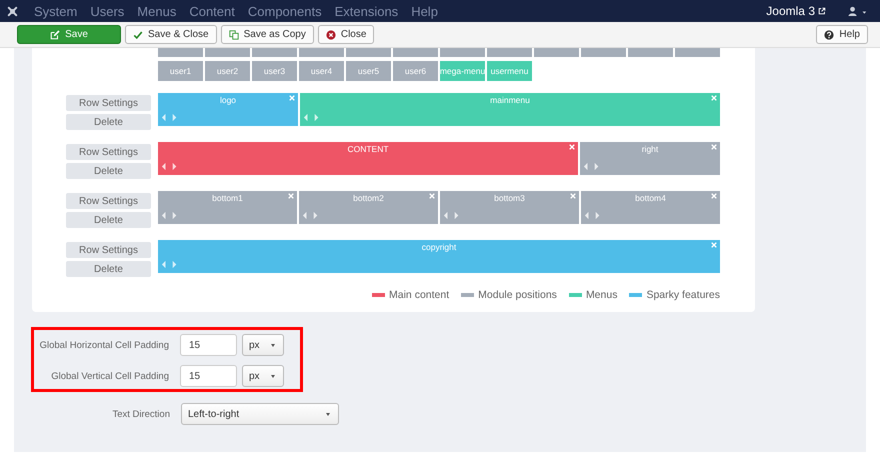  What do you see at coordinates (346, 34) in the screenshot?
I see `toolbar-button: Close` at bounding box center [346, 34].